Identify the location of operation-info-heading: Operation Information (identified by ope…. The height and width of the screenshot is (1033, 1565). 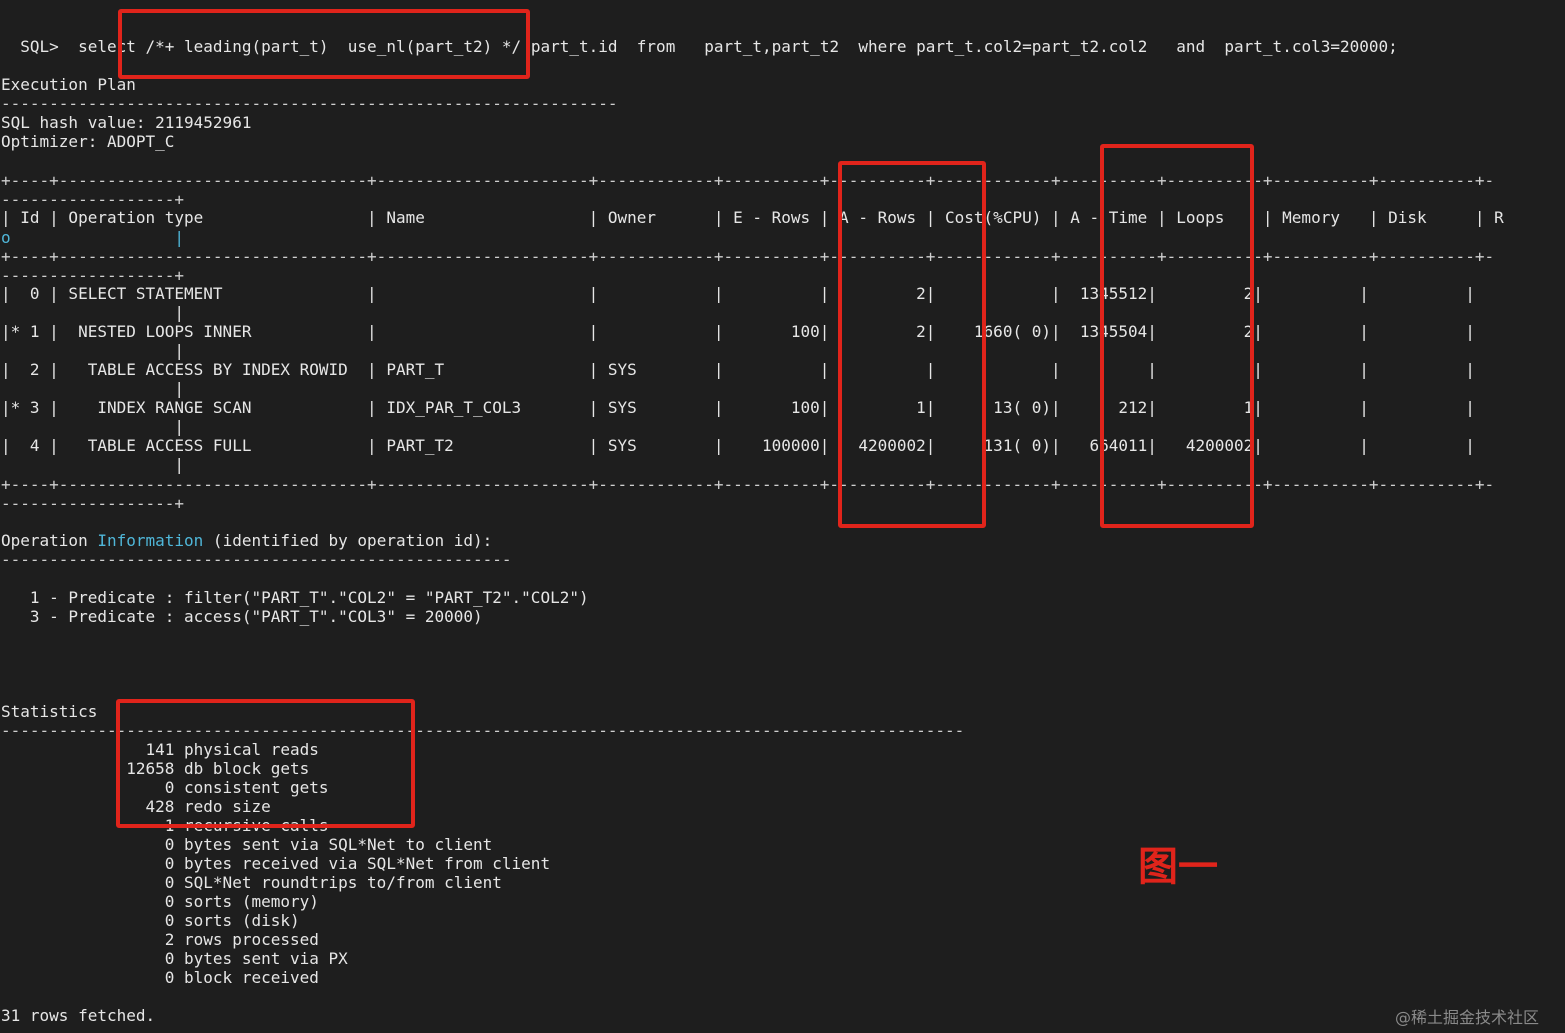
(247, 540).